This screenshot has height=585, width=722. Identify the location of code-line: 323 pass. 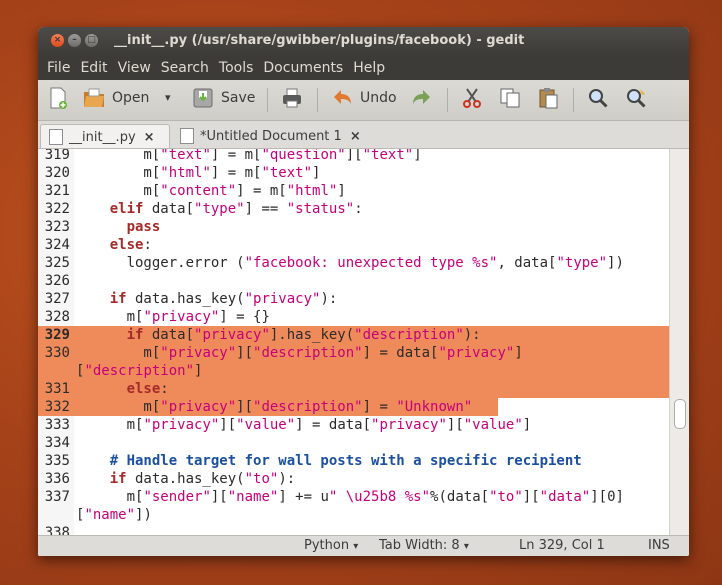
(354, 227).